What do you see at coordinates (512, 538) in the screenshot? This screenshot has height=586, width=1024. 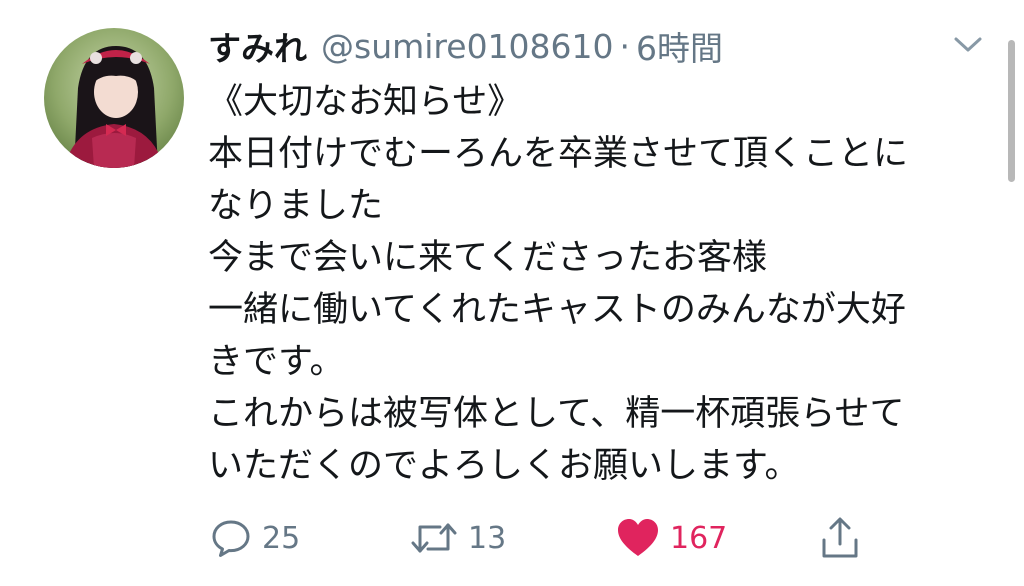 I see `tweet-actions: 25 13 167` at bounding box center [512, 538].